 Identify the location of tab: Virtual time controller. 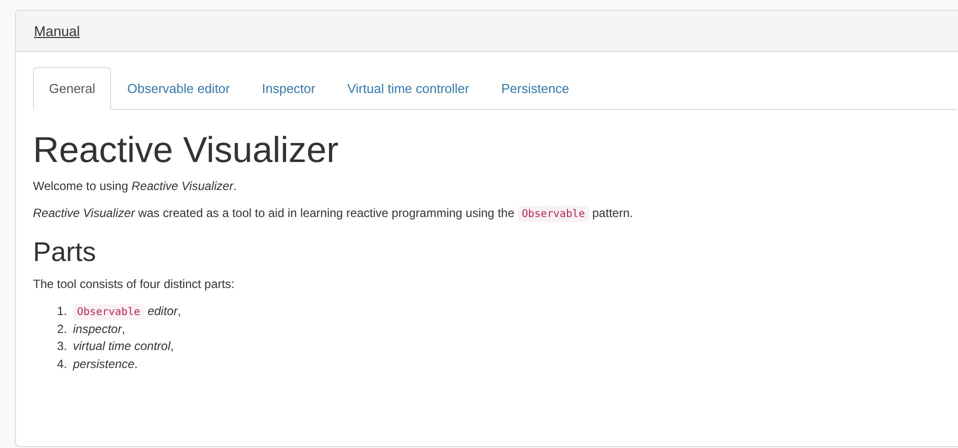
(408, 88).